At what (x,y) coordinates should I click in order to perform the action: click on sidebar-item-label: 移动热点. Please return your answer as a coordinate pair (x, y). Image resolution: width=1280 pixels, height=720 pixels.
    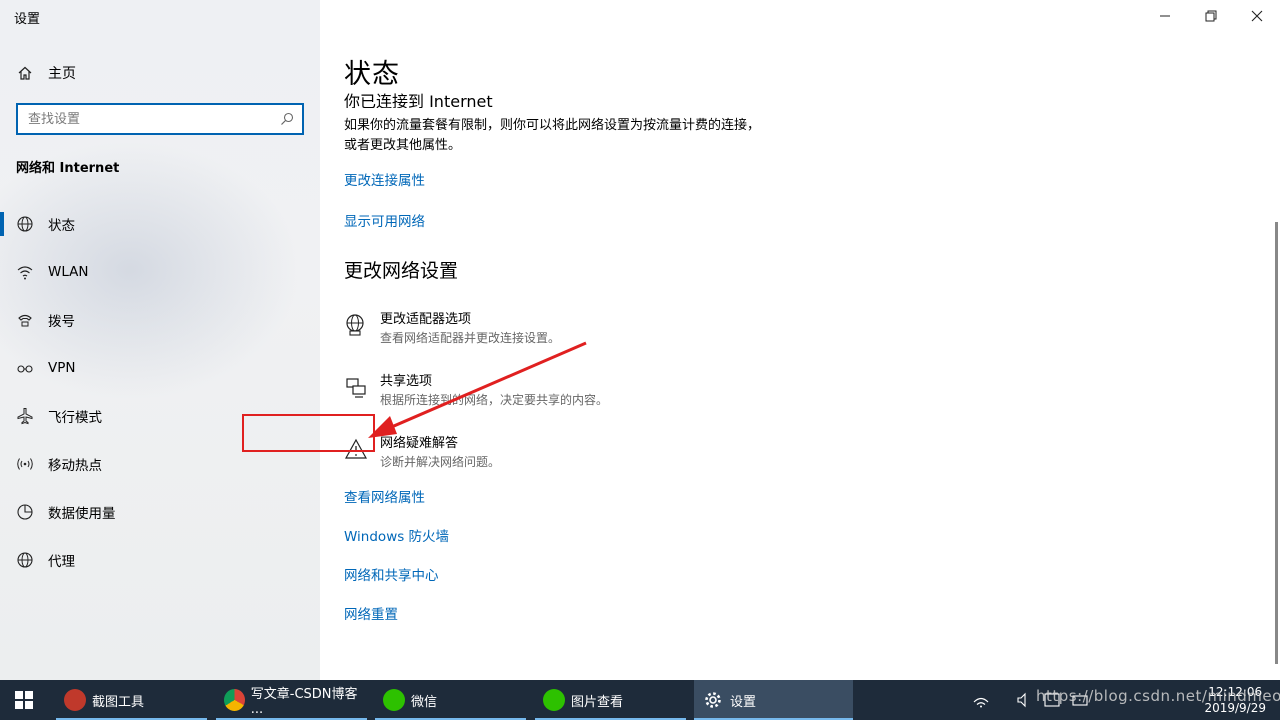
    Looking at the image, I should click on (75, 466).